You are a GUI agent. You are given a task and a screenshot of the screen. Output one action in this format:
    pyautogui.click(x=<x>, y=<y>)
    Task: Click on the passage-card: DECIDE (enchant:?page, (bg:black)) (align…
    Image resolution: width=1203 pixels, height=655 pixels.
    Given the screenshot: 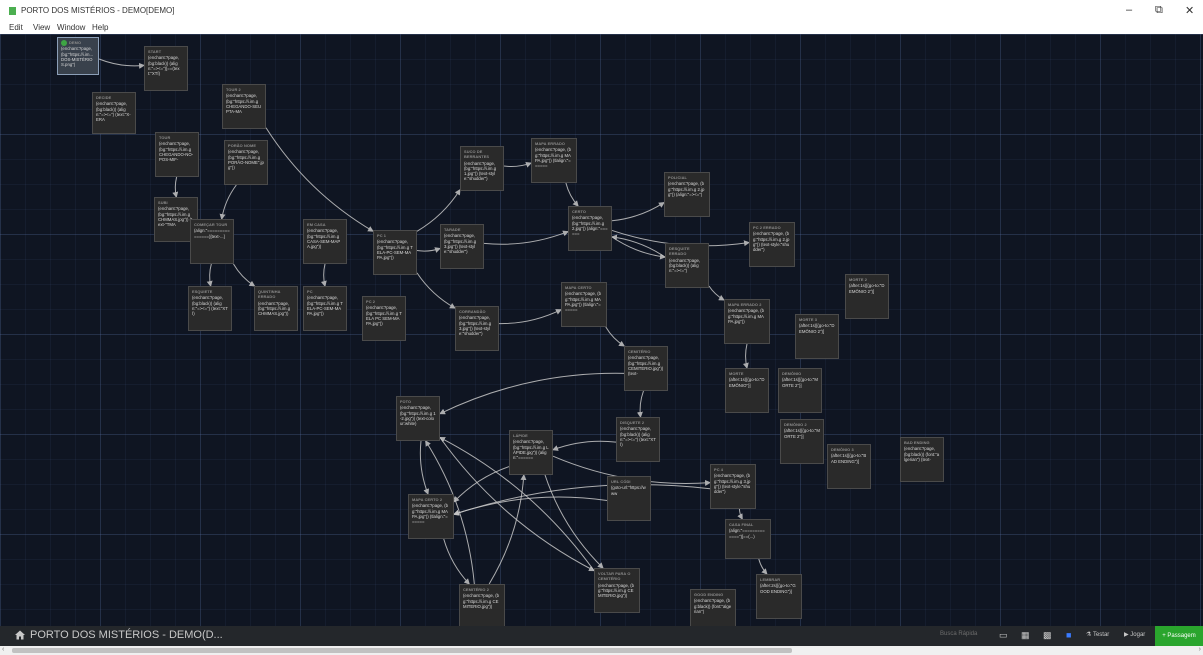 What is the action you would take?
    pyautogui.click(x=114, y=113)
    